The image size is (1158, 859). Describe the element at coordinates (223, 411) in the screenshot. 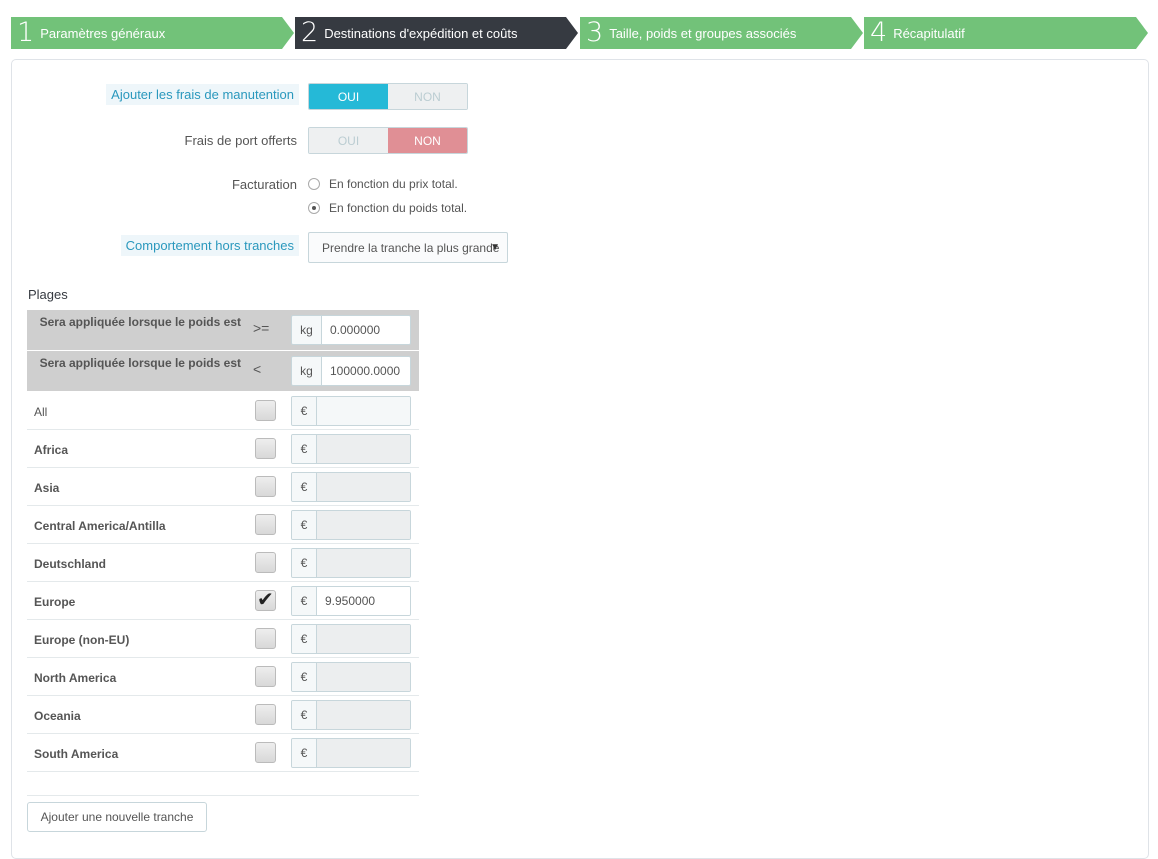

I see `zone-row: All €` at that location.